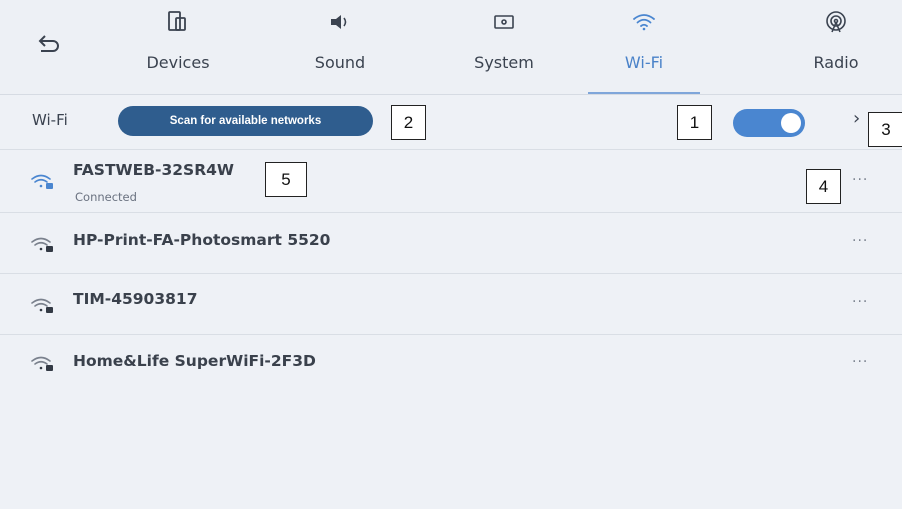 The height and width of the screenshot is (509, 902). I want to click on chevron-right-icon: ›, so click(856, 118).